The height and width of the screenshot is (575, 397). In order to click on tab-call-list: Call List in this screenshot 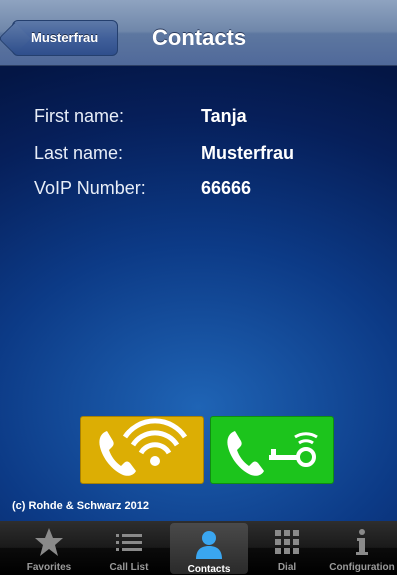, I will do `click(129, 547)`.